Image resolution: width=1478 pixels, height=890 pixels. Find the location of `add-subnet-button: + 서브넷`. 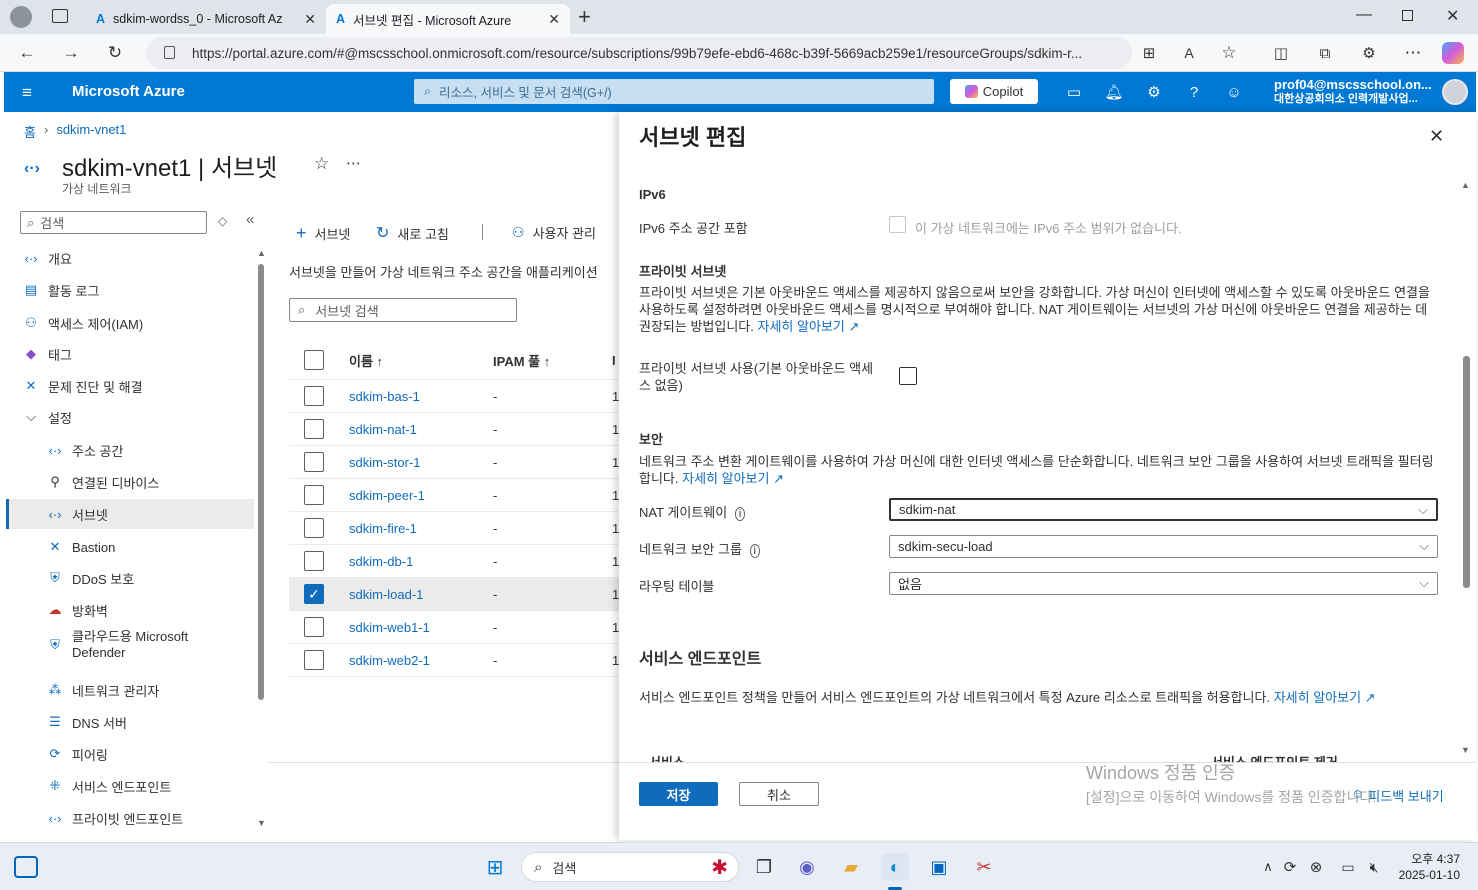

add-subnet-button: + 서브넷 is located at coordinates (323, 233).